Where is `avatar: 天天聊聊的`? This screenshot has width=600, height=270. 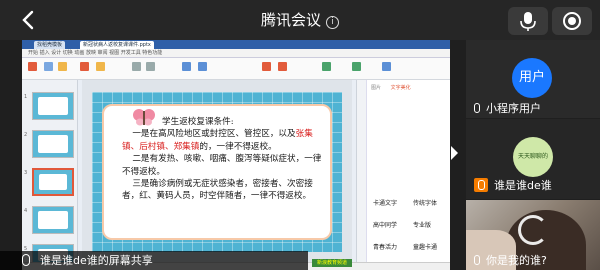 avatar: 天天聊聊的 is located at coordinates (533, 157).